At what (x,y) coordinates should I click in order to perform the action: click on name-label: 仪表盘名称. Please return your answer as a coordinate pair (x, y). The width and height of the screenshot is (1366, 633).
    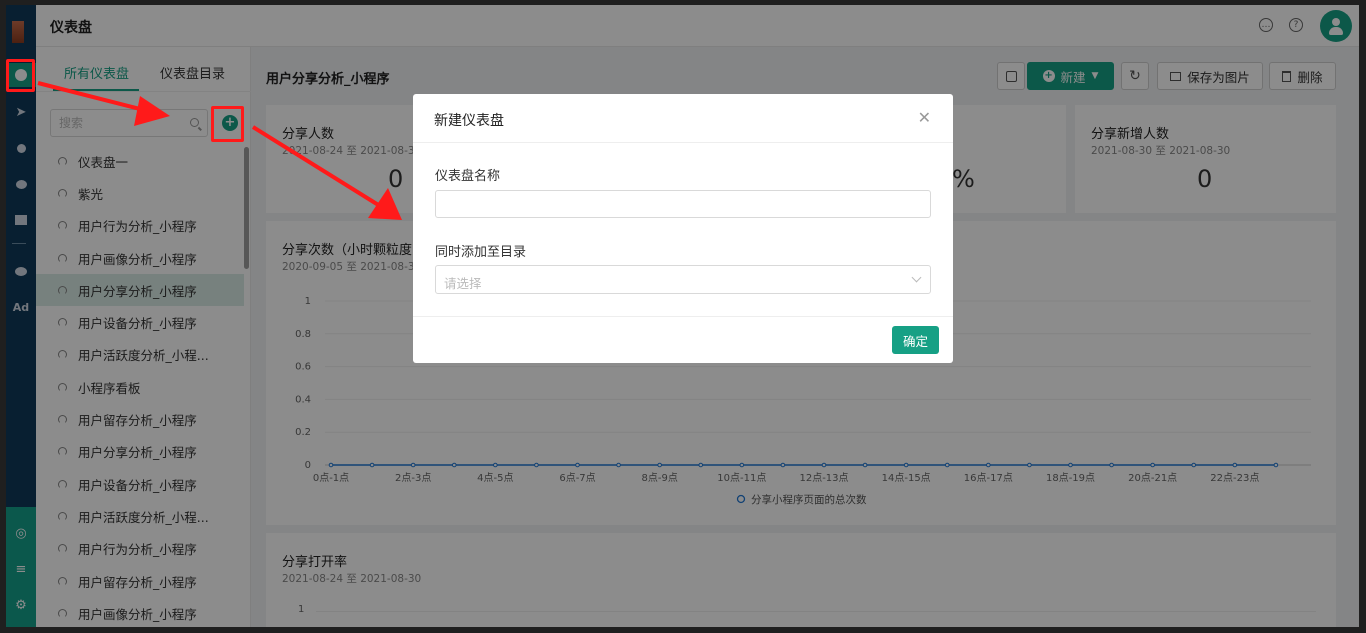
    Looking at the image, I should click on (468, 176).